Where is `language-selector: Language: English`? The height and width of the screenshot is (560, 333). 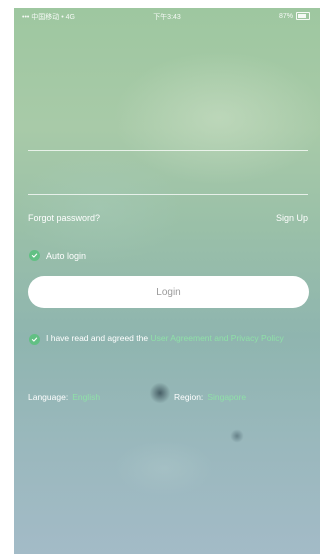
language-selector: Language: English is located at coordinates (64, 397).